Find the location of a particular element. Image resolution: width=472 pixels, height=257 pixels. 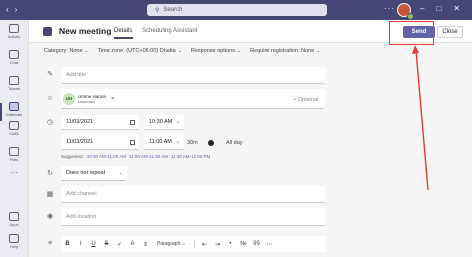

maximize-icon: □ is located at coordinates (438, 8).